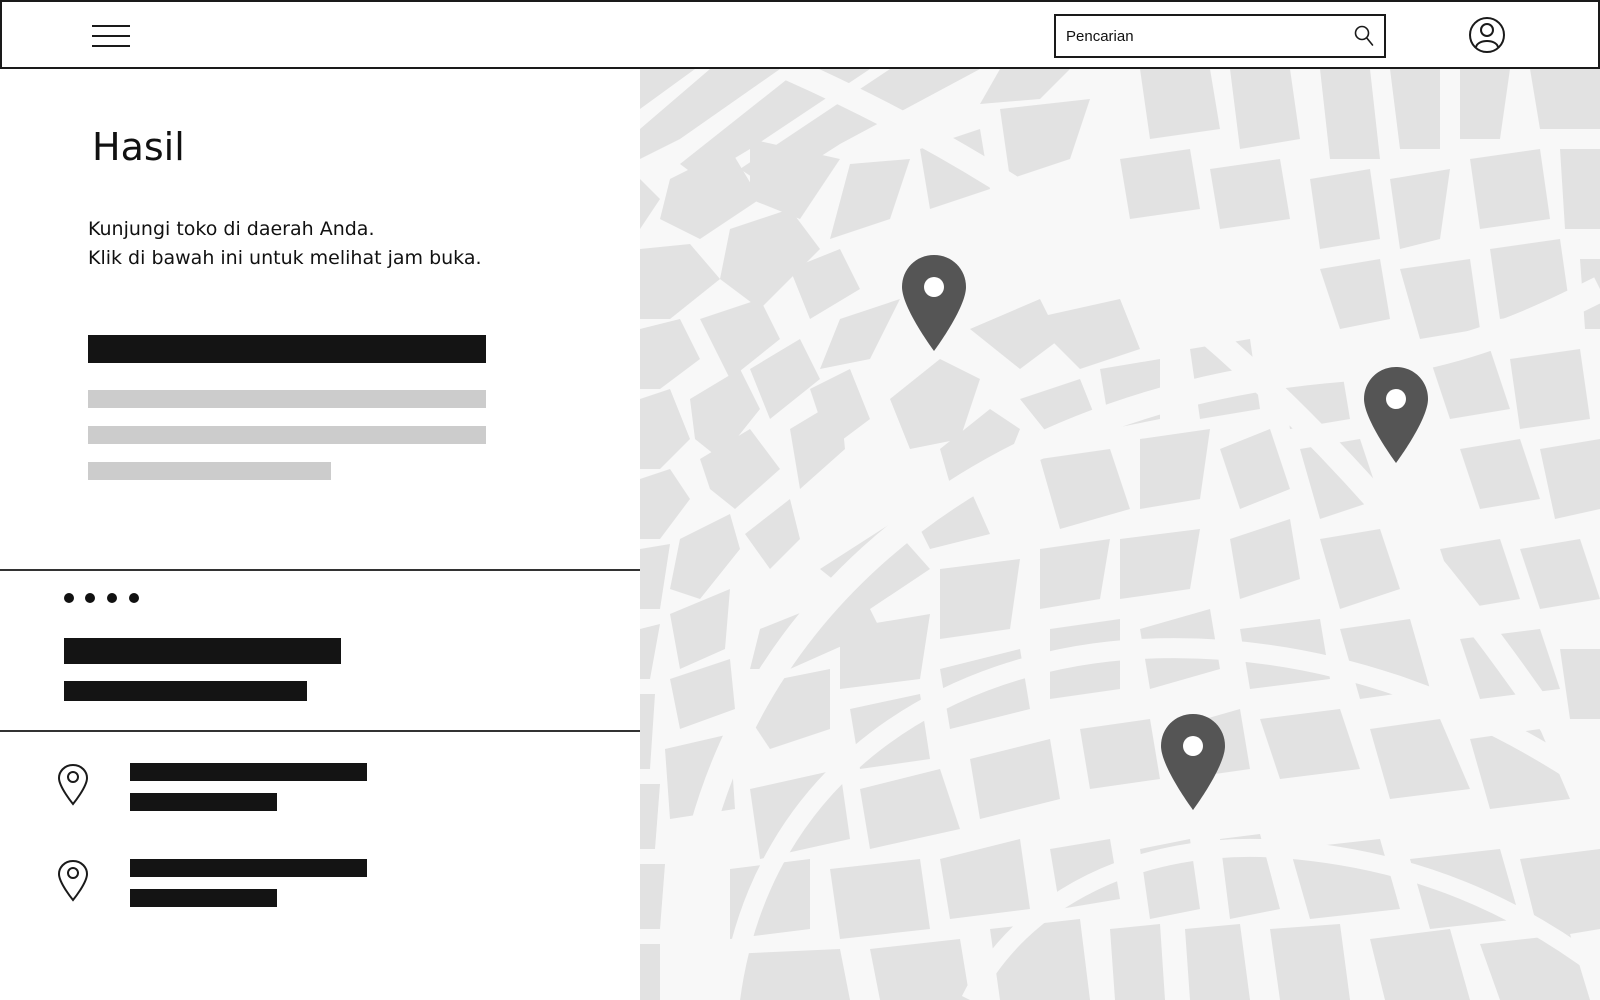 The image size is (1600, 1000). What do you see at coordinates (1487, 35) in the screenshot?
I see `user-account-icon` at bounding box center [1487, 35].